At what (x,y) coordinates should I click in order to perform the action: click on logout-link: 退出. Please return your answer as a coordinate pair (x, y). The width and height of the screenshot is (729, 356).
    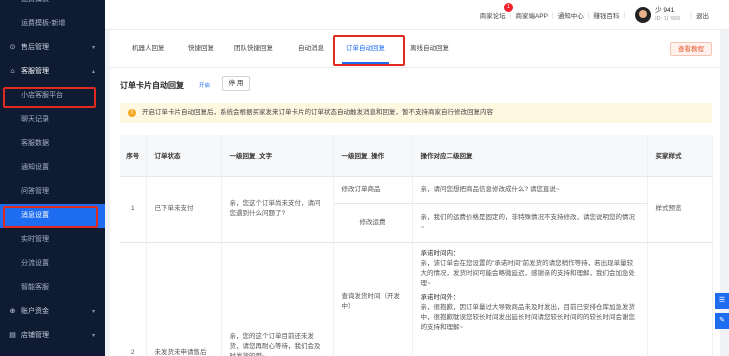
    Looking at the image, I should click on (702, 15).